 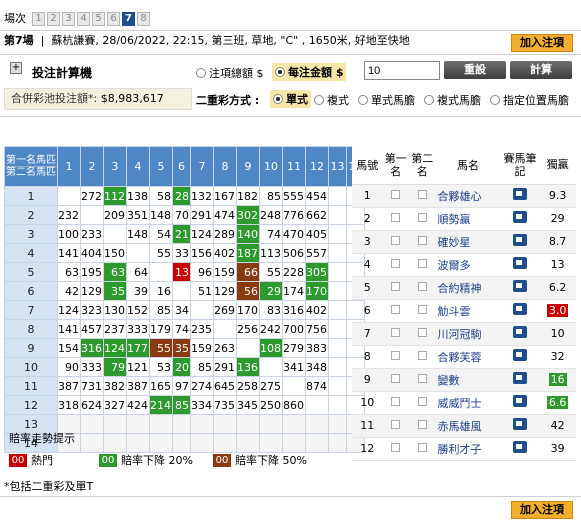 What do you see at coordinates (181, 272) in the screenshot?
I see `grid-cell: 13` at bounding box center [181, 272].